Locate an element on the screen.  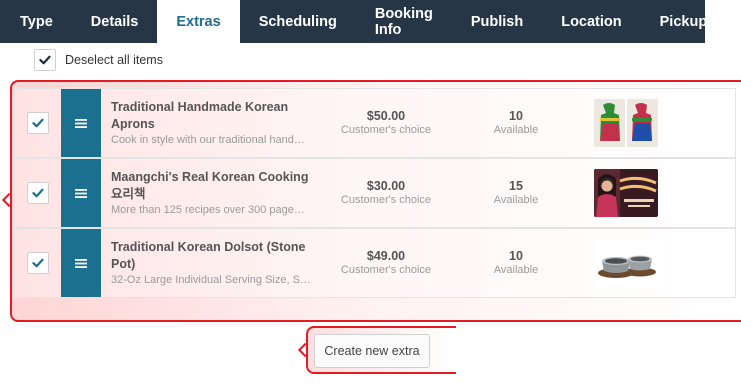
extra-price: $50.00 is located at coordinates (386, 116).